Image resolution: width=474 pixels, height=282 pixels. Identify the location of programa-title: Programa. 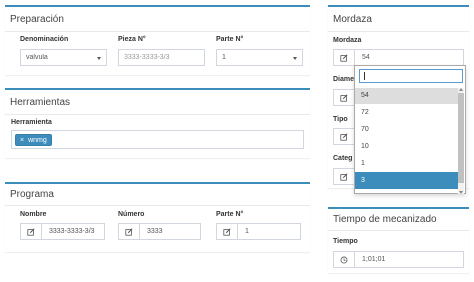
(32, 194).